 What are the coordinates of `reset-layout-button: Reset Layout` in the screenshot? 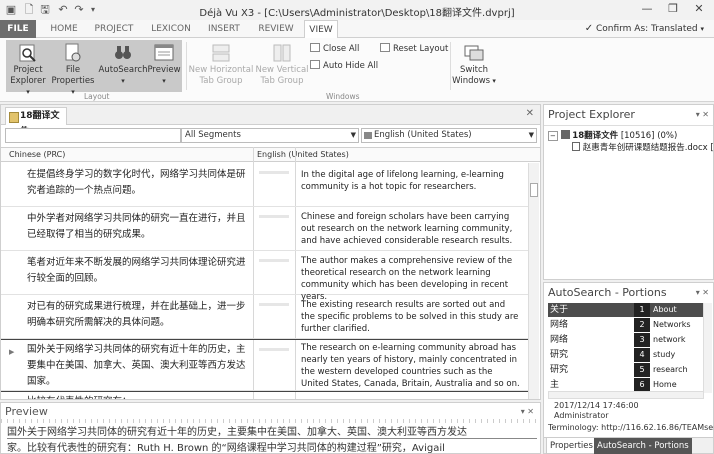 It's located at (414, 49).